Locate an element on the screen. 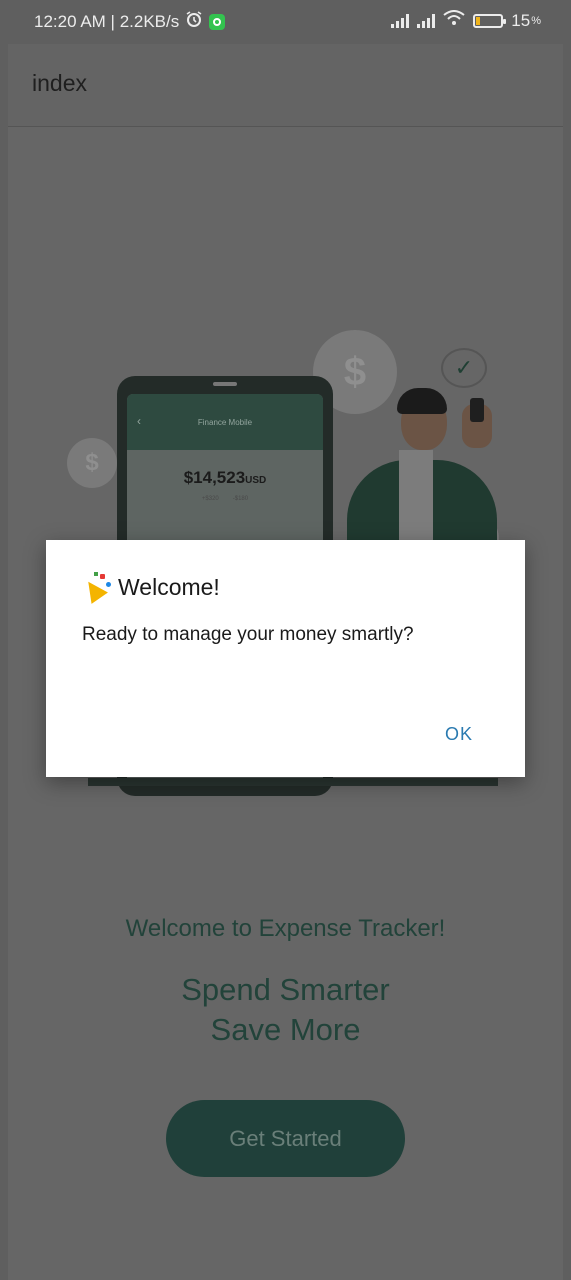 This screenshot has height=1280, width=571. battery-percent: 15 is located at coordinates (521, 20).